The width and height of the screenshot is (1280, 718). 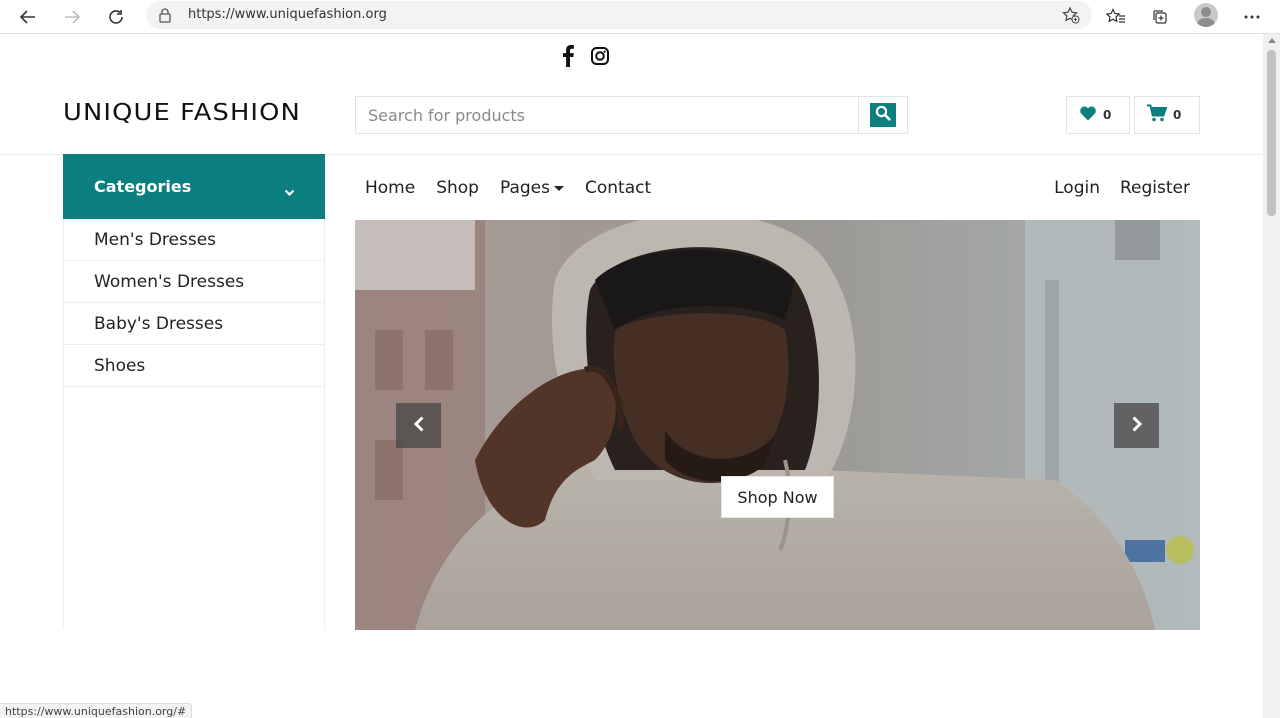 I want to click on lock-icon, so click(x=165, y=17).